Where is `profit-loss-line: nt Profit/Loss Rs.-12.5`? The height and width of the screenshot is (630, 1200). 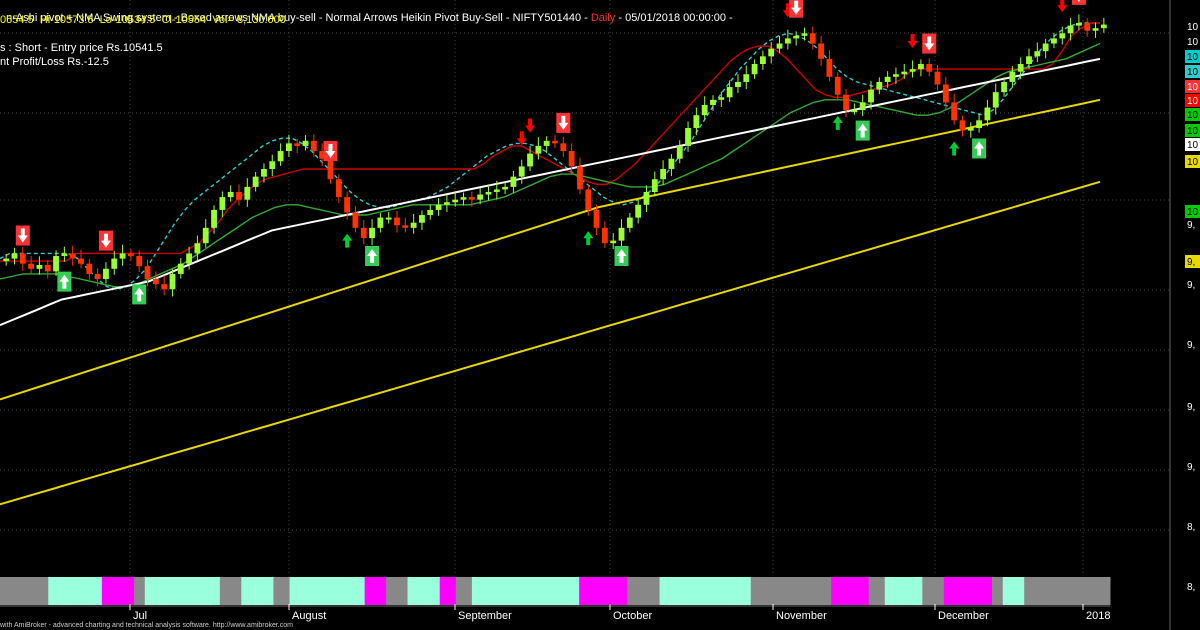
profit-loss-line: nt Profit/Loss Rs.-12.5 is located at coordinates (54, 62).